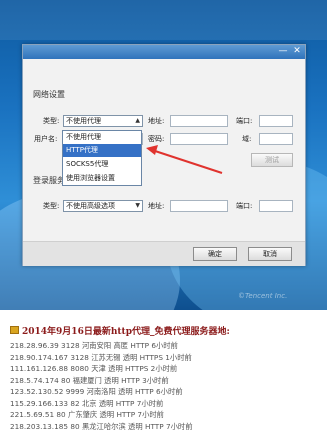  What do you see at coordinates (103, 121) in the screenshot?
I see `proxy-type-select: 不使用代理 ▲` at bounding box center [103, 121].